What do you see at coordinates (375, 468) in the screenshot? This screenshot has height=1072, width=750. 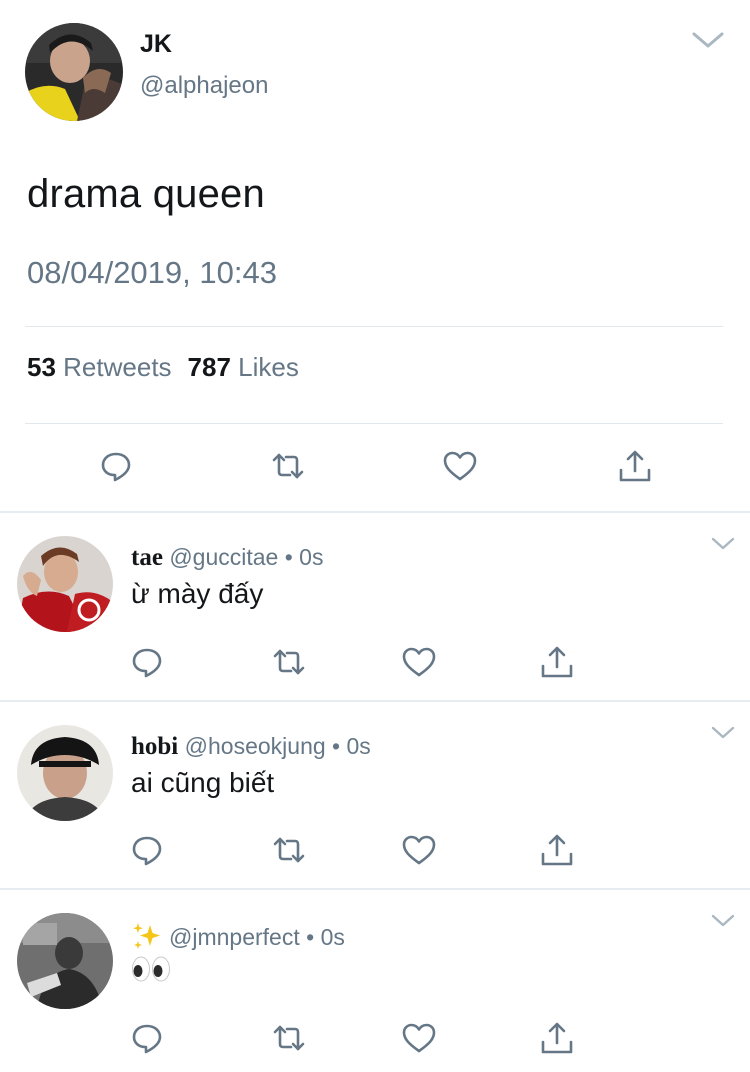 I see `tweet-actions` at bounding box center [375, 468].